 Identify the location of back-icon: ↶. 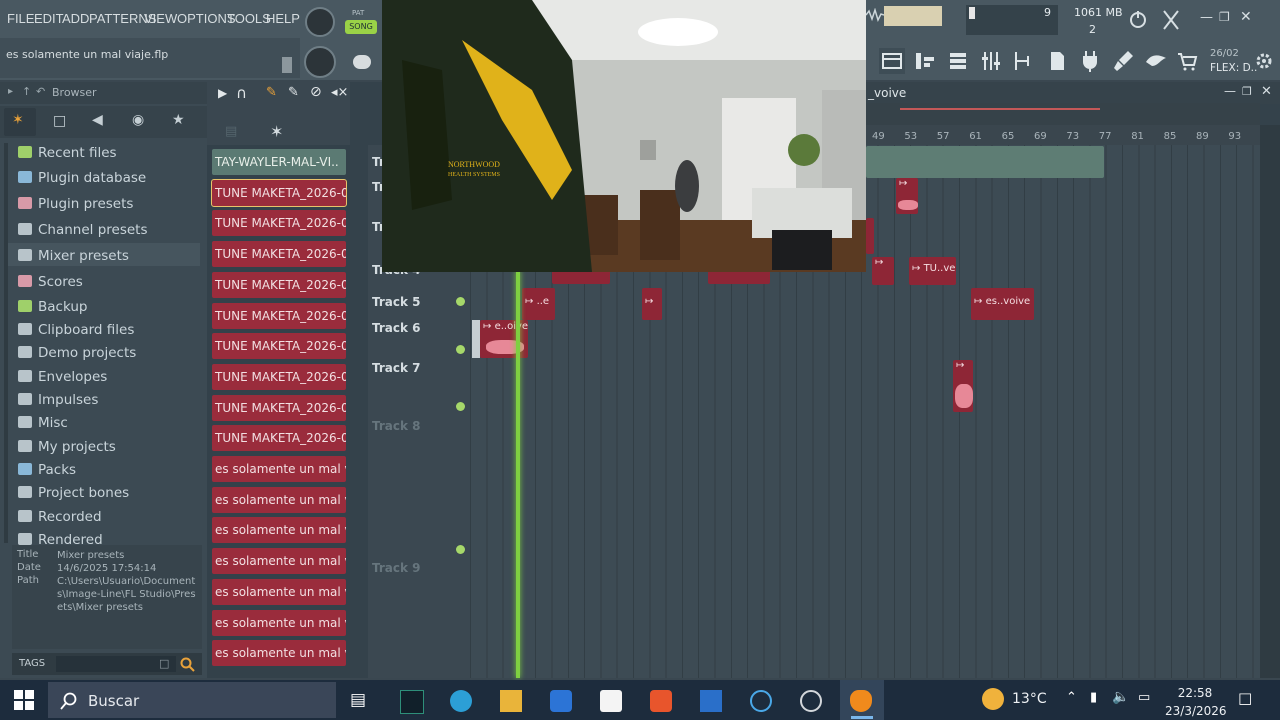
(40, 91).